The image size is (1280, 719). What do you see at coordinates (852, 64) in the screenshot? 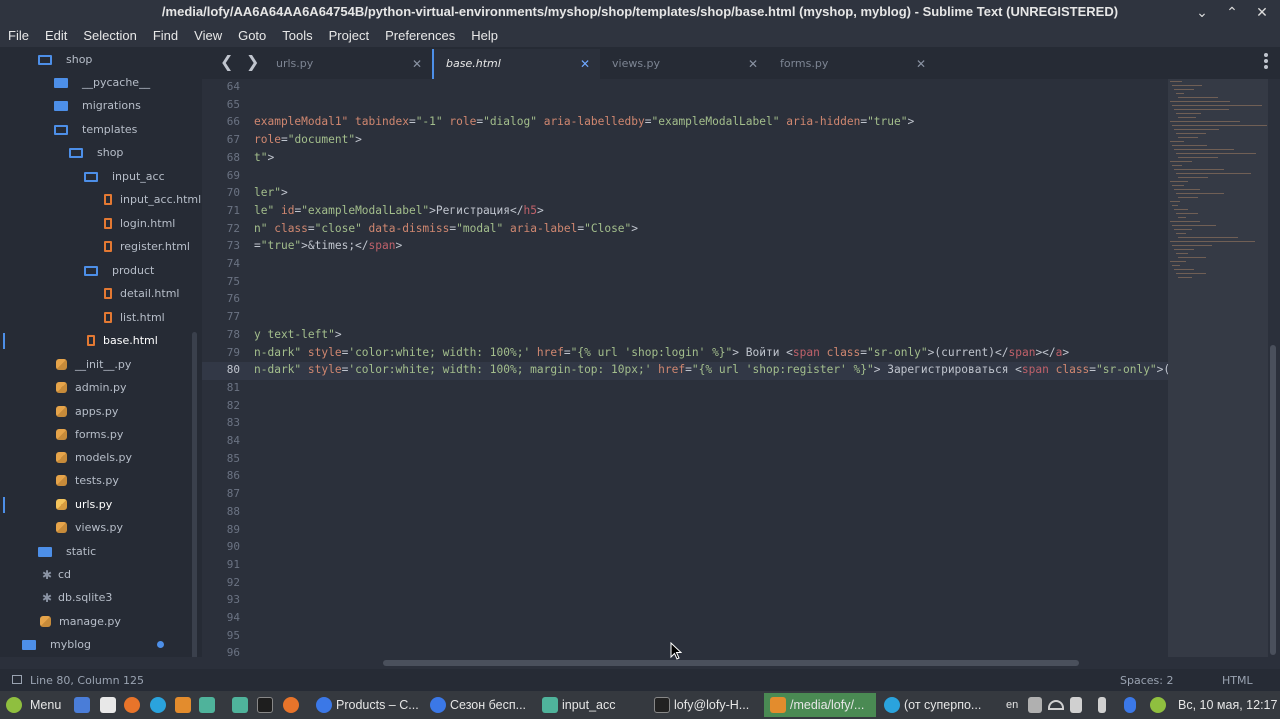
I see `tab-forms-py: forms.py ✕` at bounding box center [852, 64].